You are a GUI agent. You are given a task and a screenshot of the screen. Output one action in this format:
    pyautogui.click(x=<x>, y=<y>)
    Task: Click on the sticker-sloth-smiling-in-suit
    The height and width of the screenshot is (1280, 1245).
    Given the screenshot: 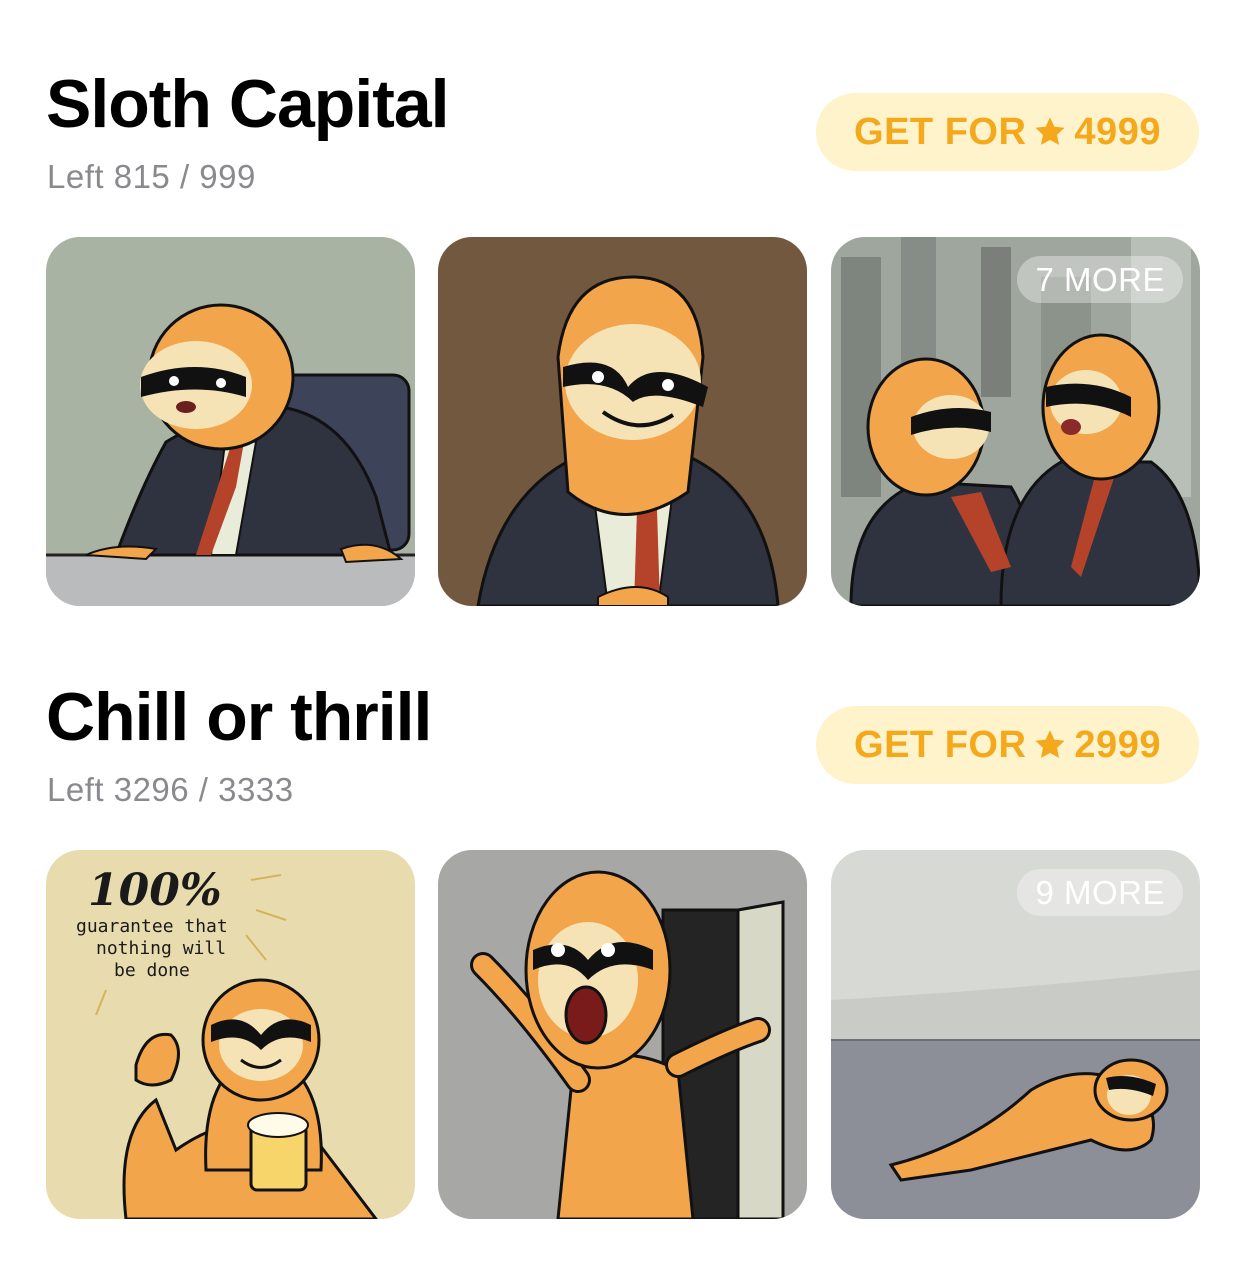 What is the action you would take?
    pyautogui.click(x=622, y=421)
    